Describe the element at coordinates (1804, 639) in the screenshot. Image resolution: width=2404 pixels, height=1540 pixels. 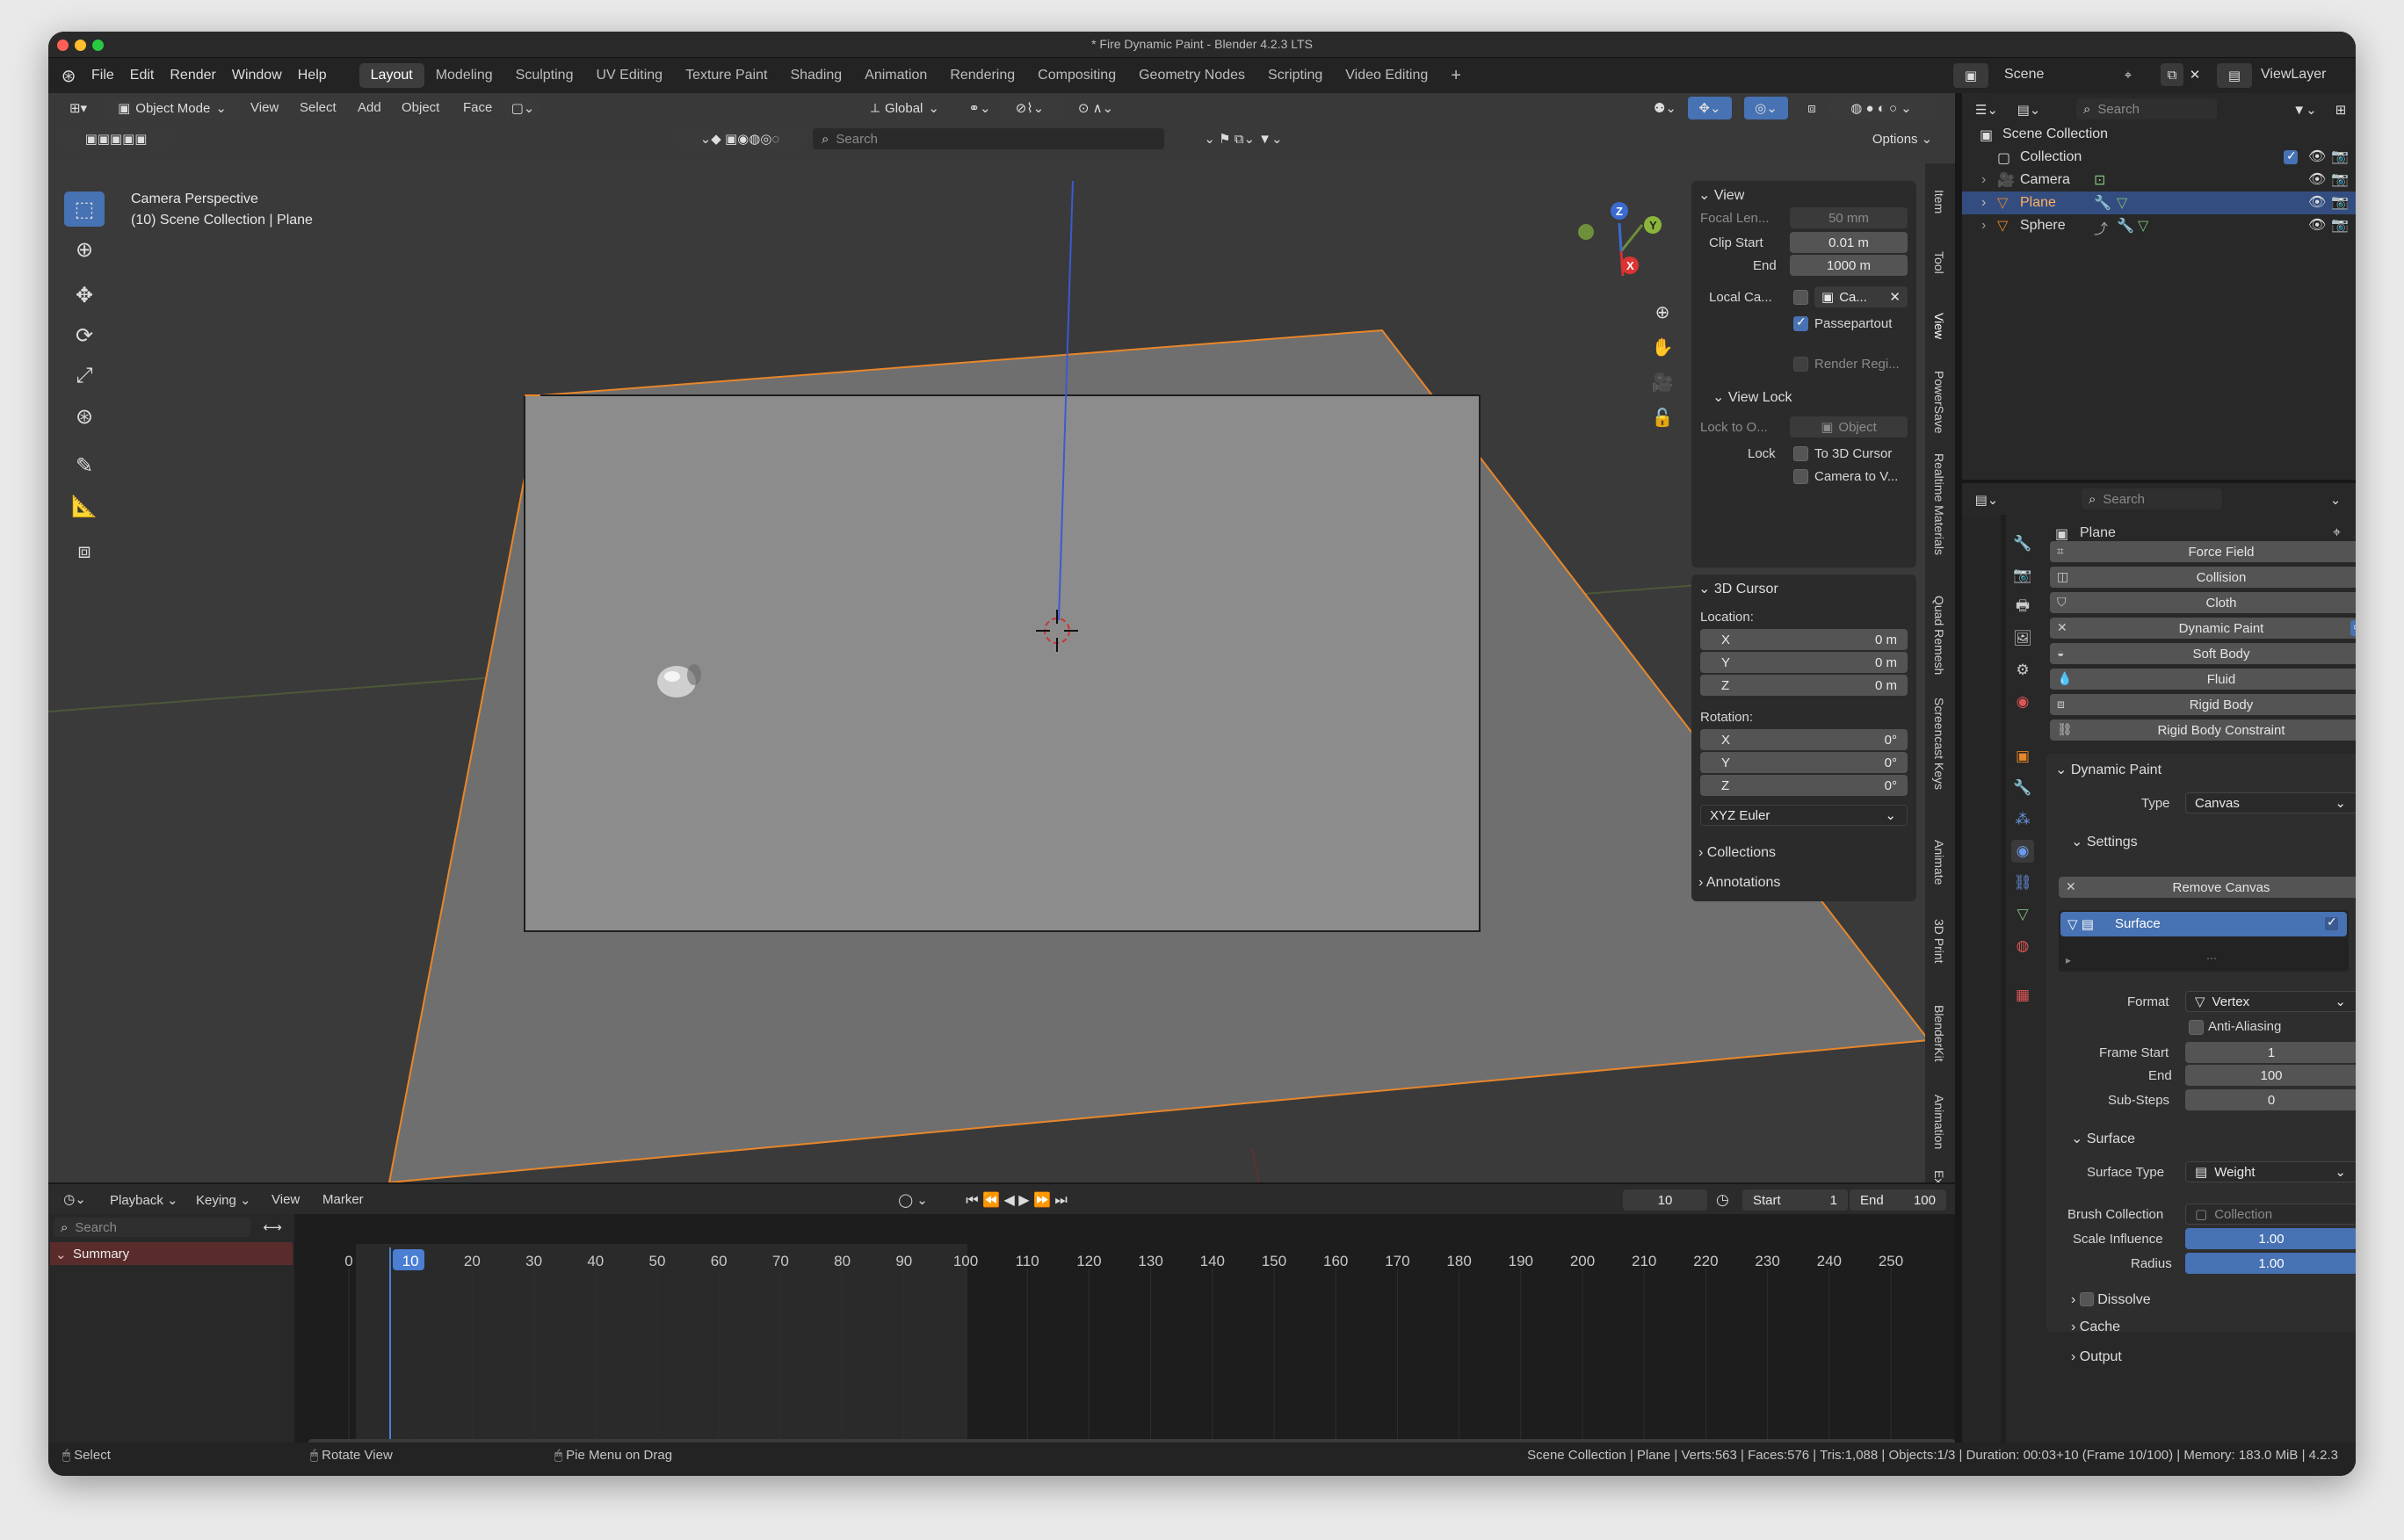
I see `cursor-location-x: X 0 m` at that location.